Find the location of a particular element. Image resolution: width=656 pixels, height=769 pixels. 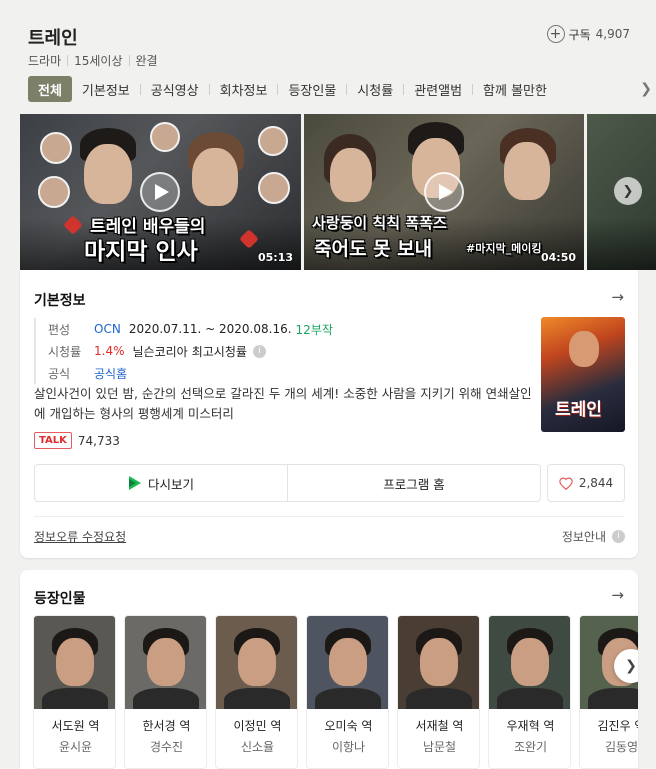

program-home-label: 프로그램 홈 is located at coordinates (414, 484).